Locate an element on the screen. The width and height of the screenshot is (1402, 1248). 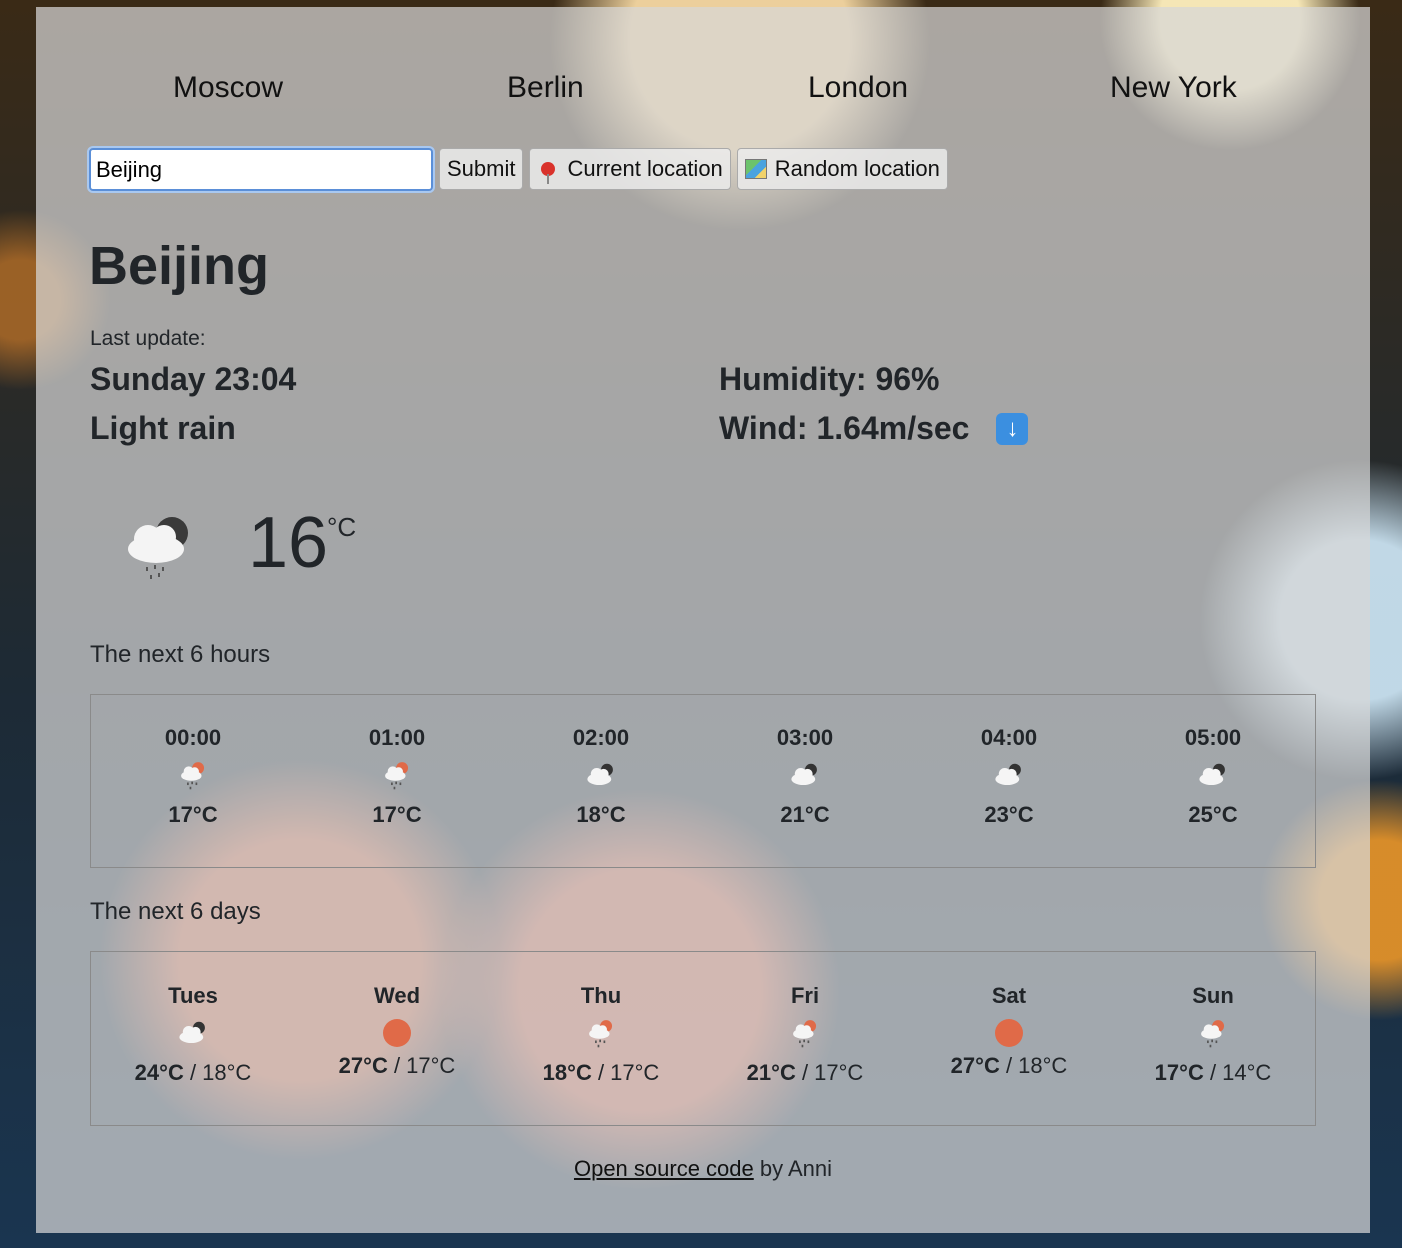
hour-forecast-item: 01:00 17°C is located at coordinates (397, 796).